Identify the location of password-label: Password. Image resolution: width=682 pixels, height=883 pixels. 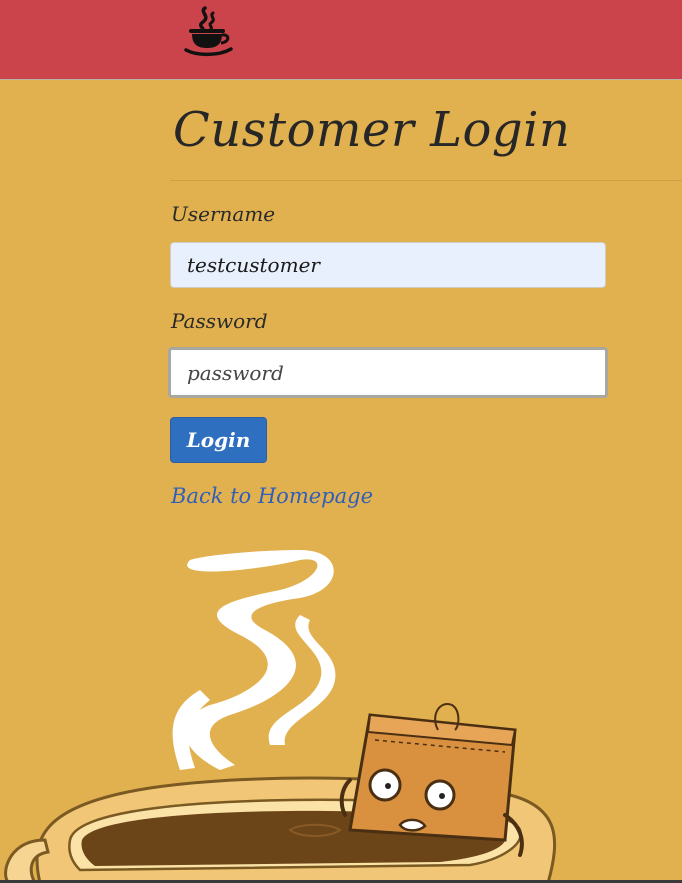
(219, 321).